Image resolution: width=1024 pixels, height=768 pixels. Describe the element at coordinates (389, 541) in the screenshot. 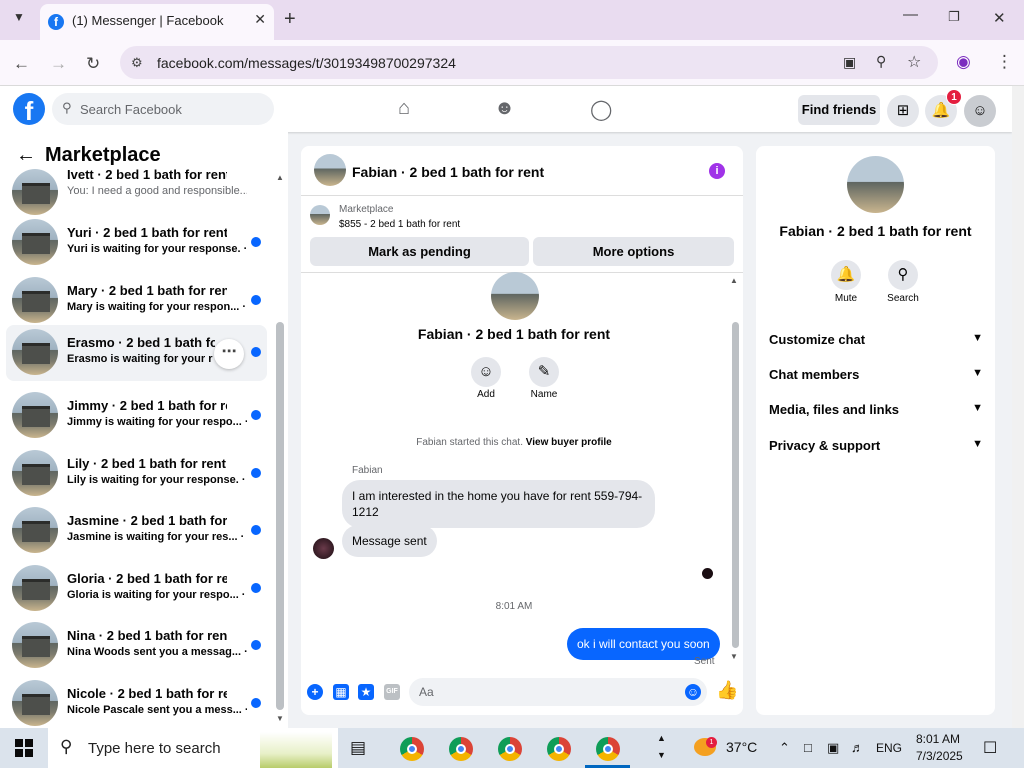

I see `incoming-message: Message sent` at that location.